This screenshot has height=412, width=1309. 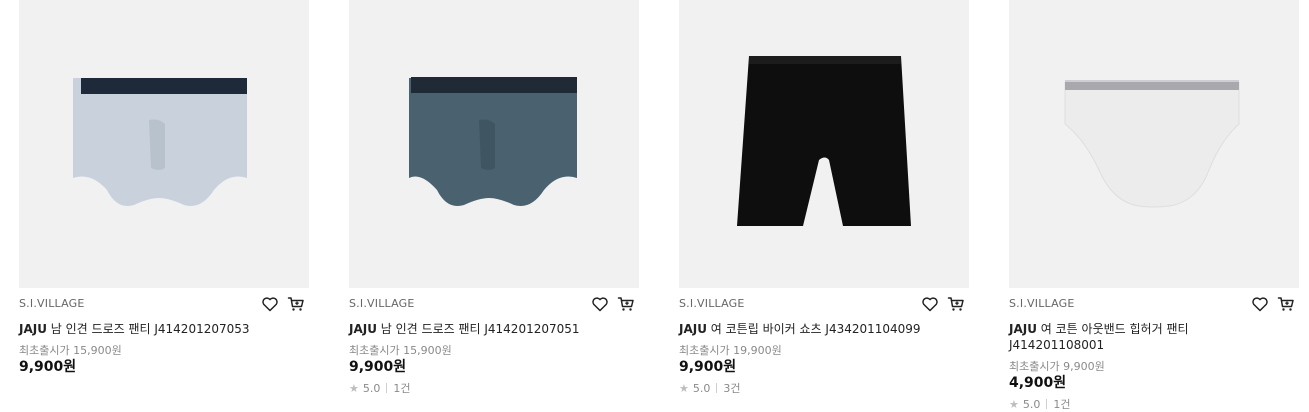 I want to click on product-name-text: 남 인견 드로즈 팬티 J414201207051, so click(x=478, y=329).